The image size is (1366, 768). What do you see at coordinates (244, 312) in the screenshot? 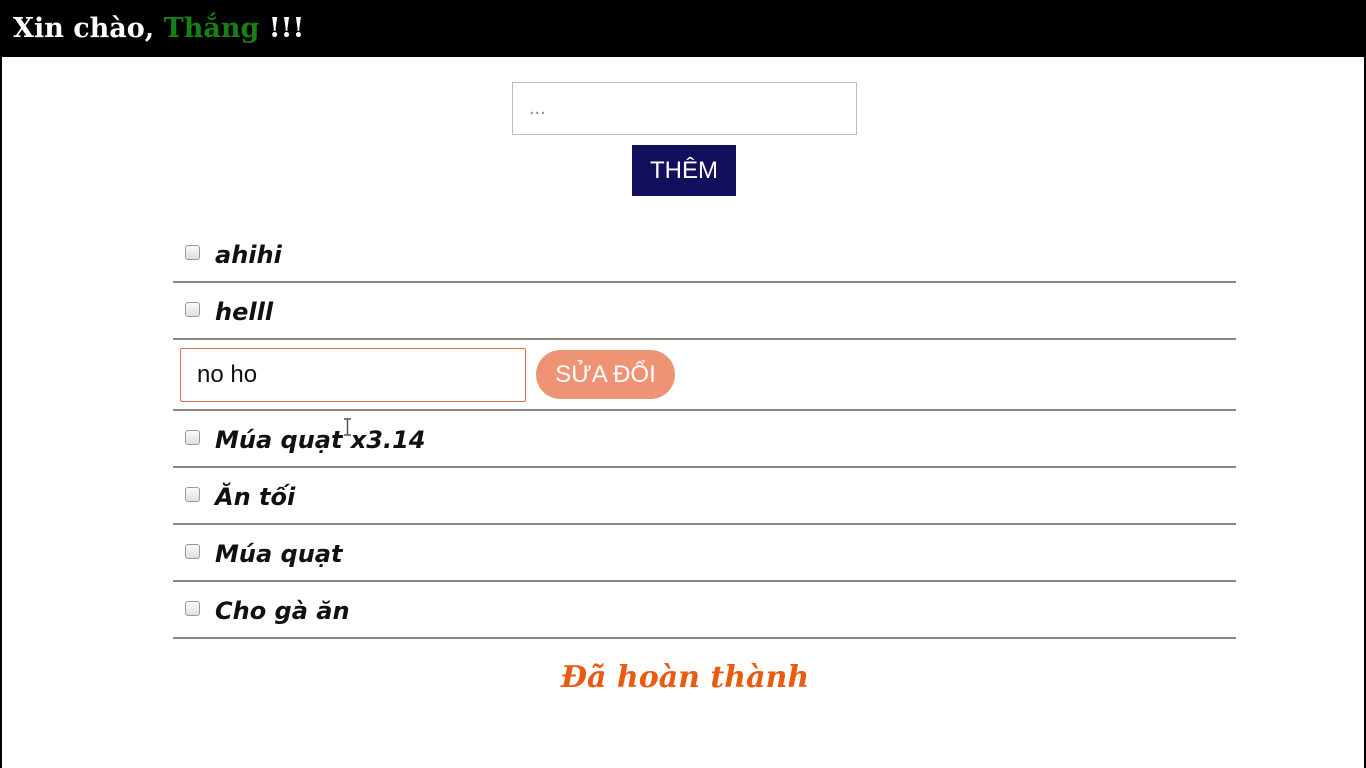
I see `task-label: helll` at bounding box center [244, 312].